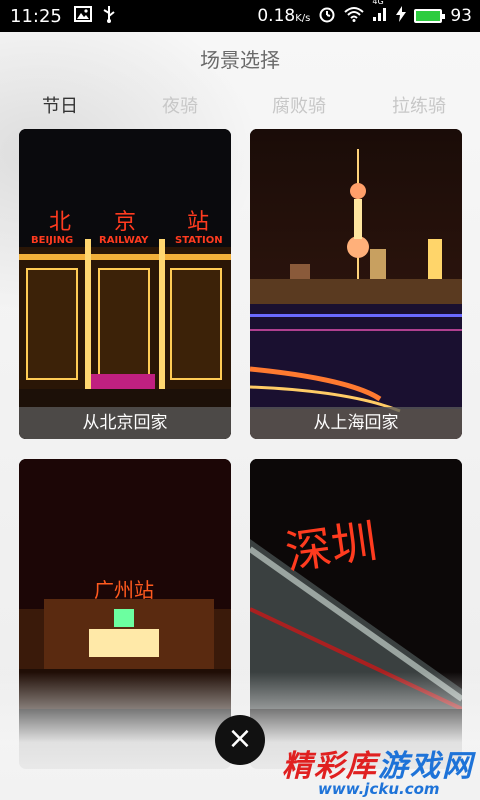  Describe the element at coordinates (461, 16) in the screenshot. I see `battery-percent: 93` at that location.